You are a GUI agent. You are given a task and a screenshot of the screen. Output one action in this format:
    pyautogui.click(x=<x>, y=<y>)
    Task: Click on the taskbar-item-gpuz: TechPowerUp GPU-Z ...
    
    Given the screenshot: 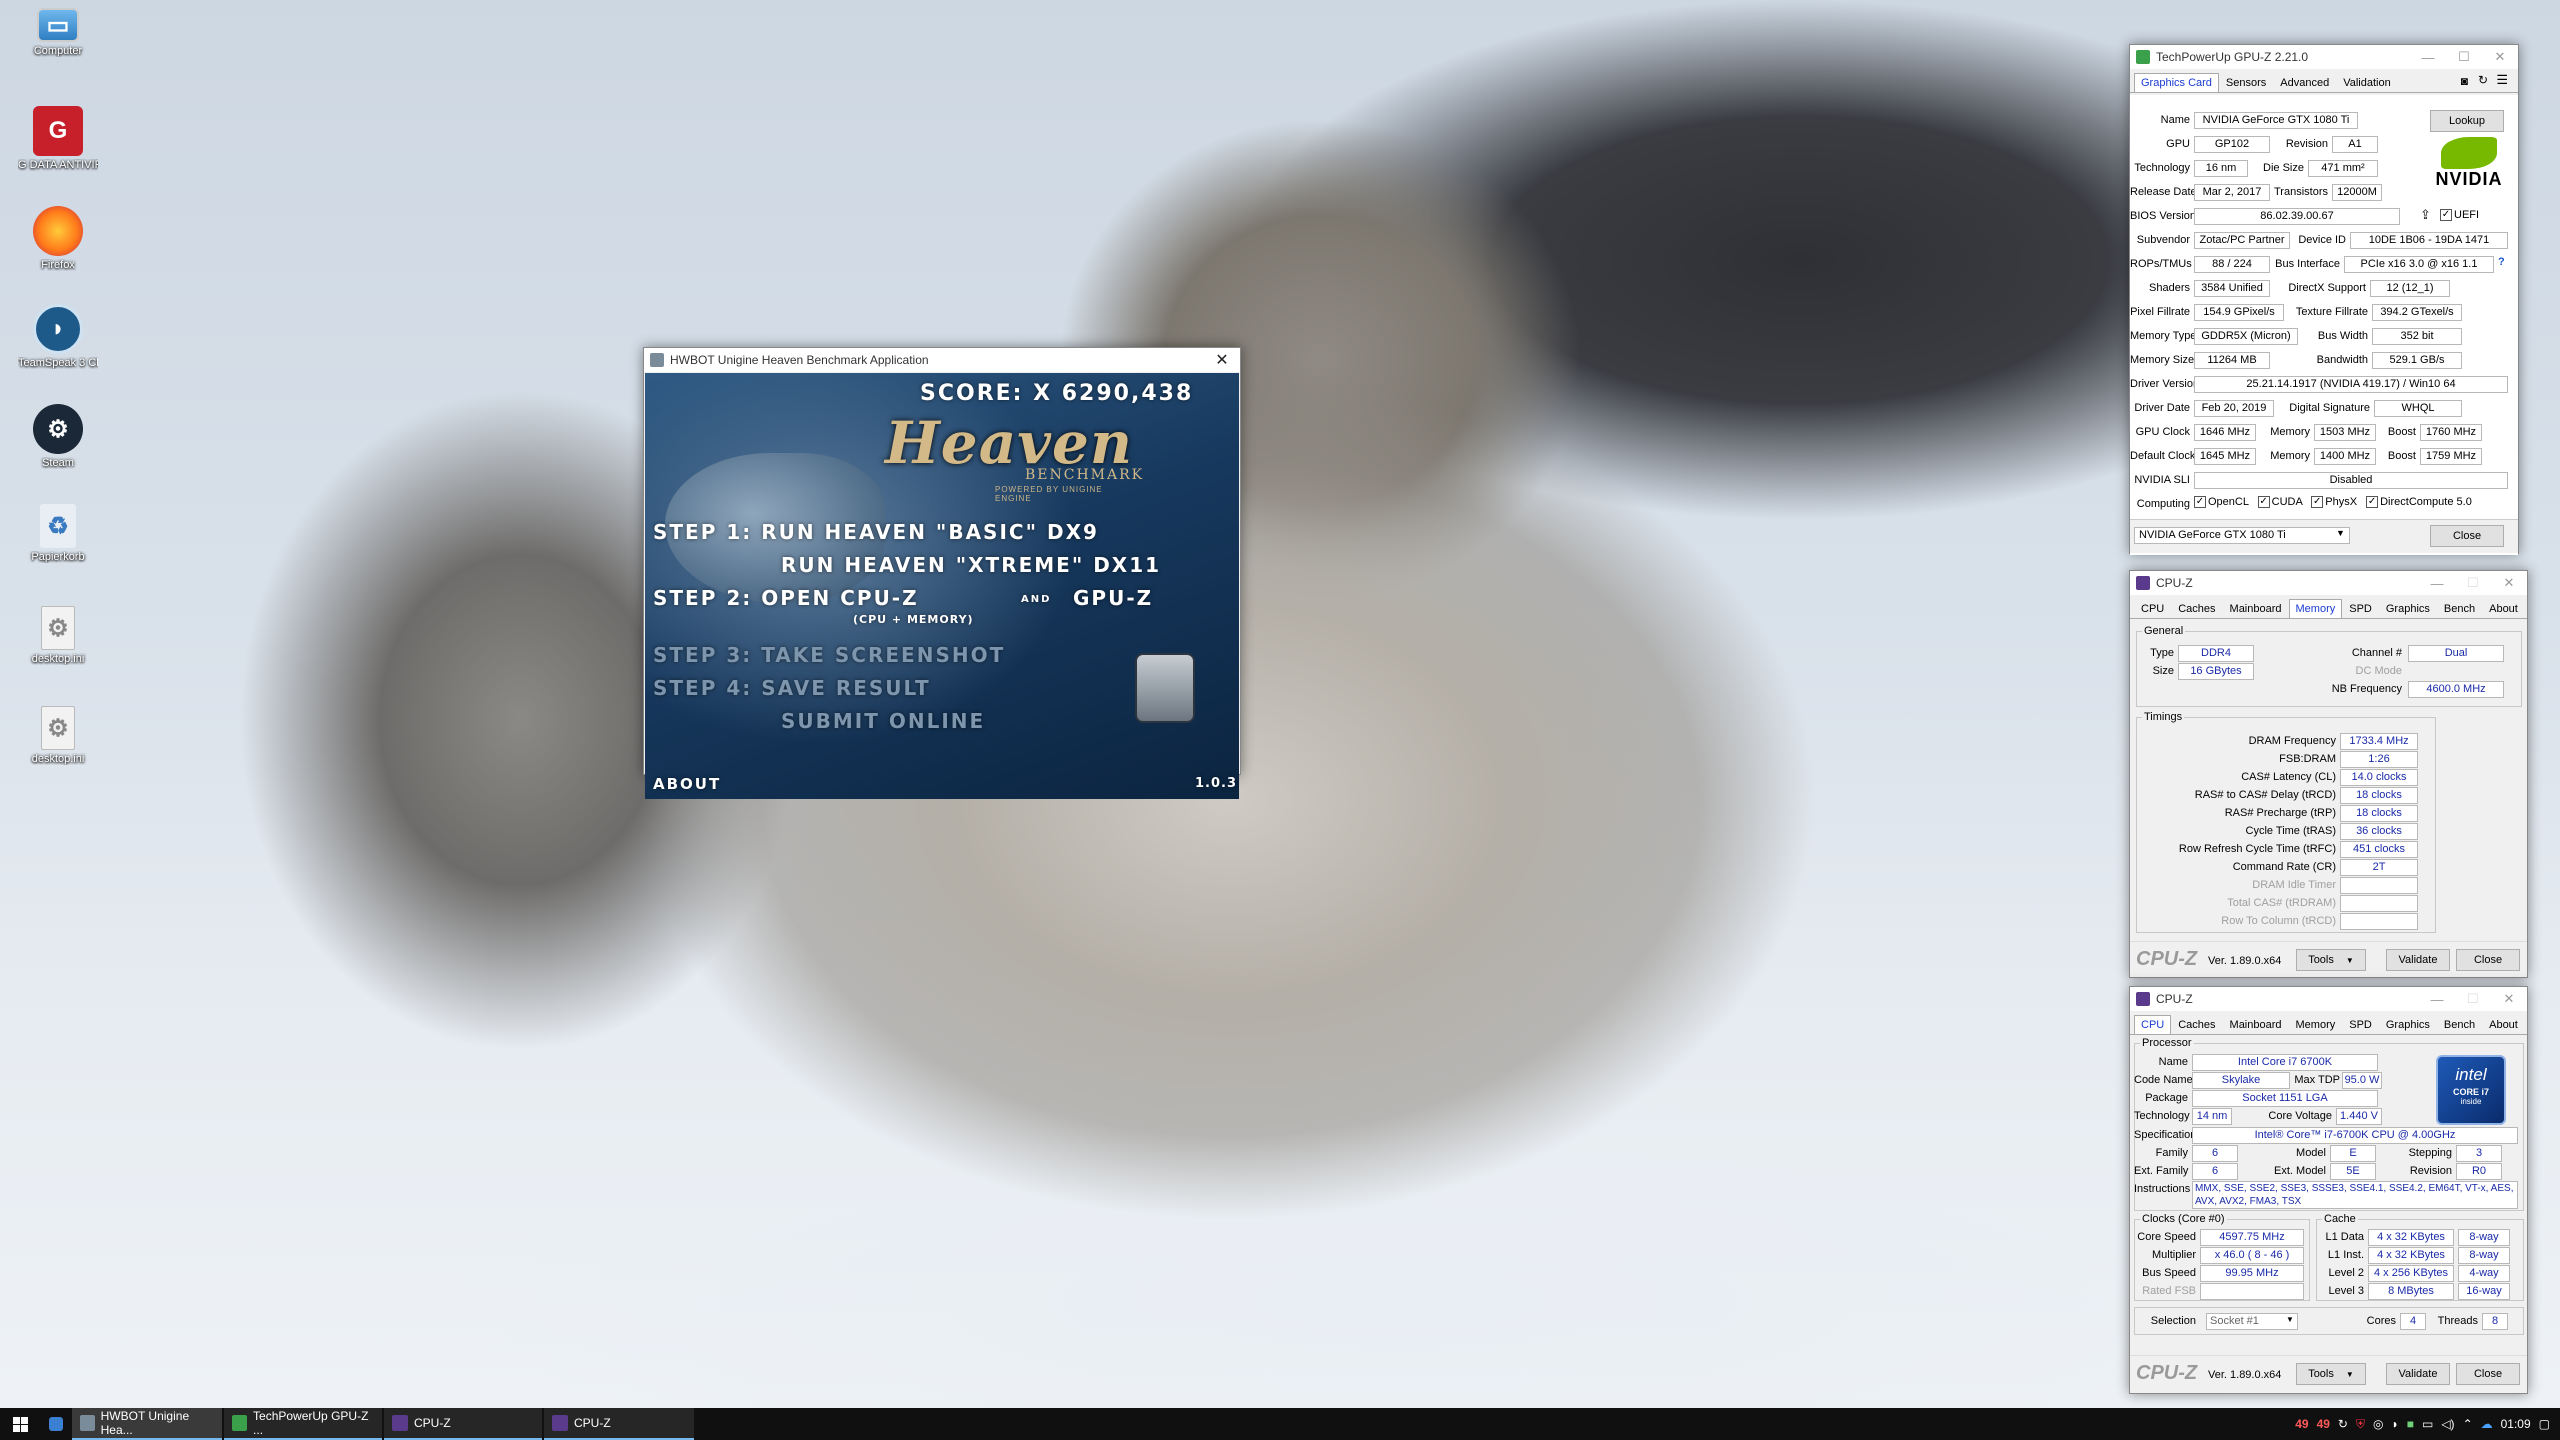 What is the action you would take?
    pyautogui.click(x=303, y=1424)
    